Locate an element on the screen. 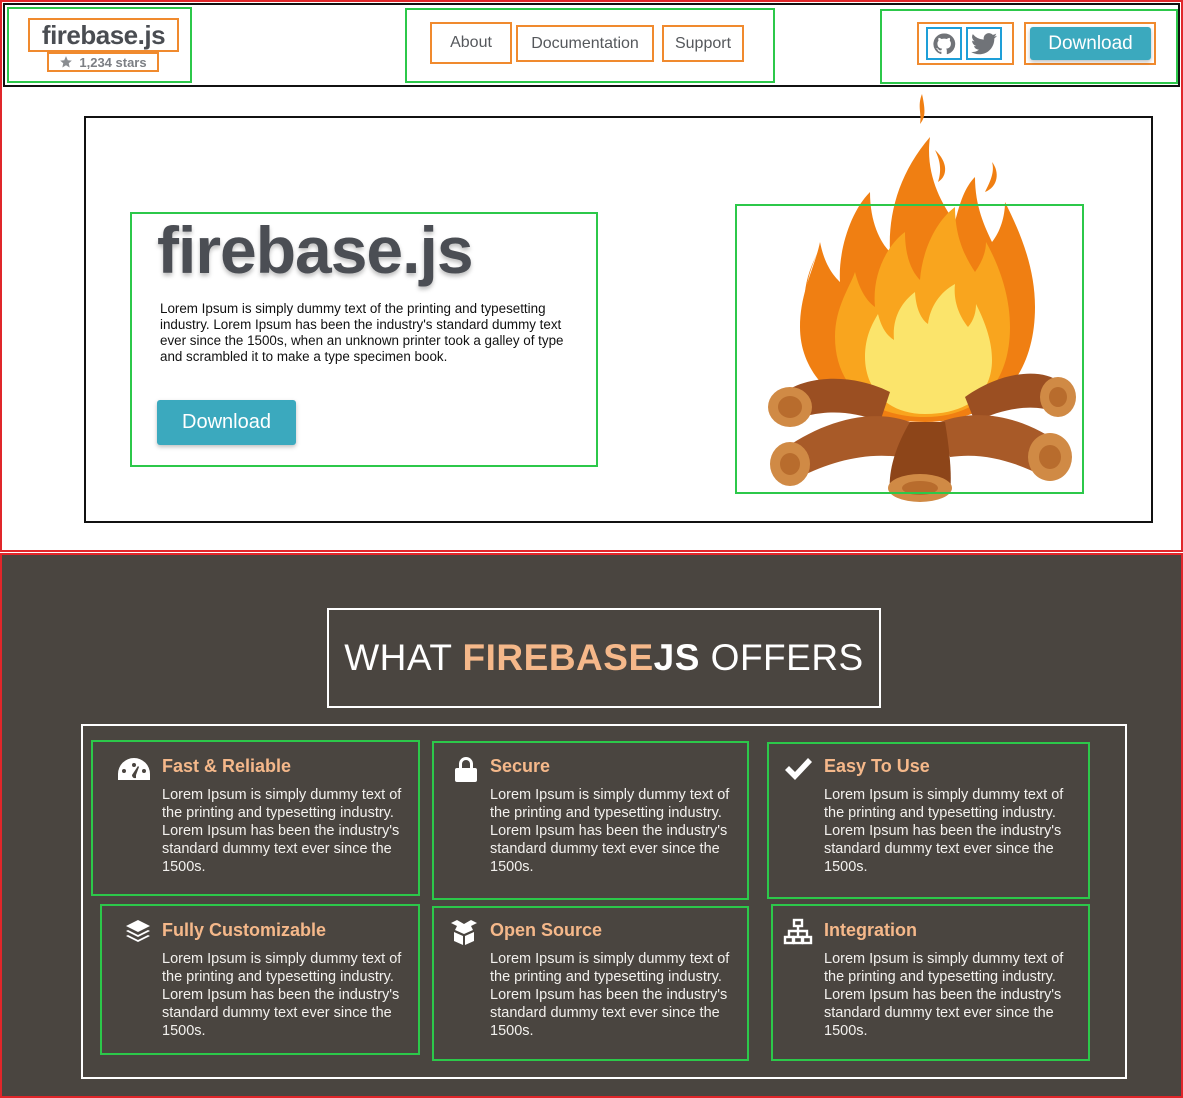  offers-heading-strong: JS is located at coordinates (676, 657).